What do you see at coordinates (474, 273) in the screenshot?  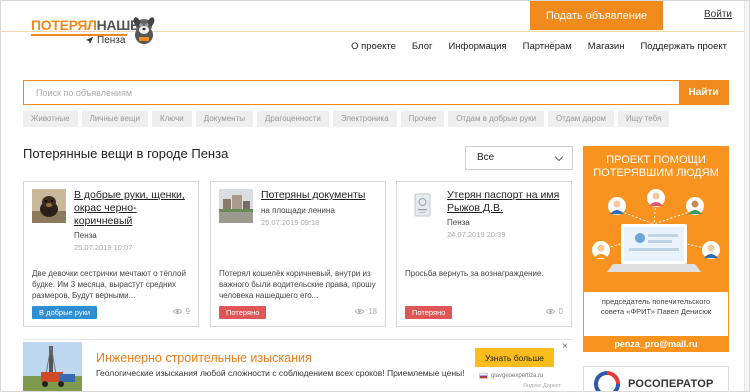 I see `listing-description: Просьба вернуть за вознаграждение.` at bounding box center [474, 273].